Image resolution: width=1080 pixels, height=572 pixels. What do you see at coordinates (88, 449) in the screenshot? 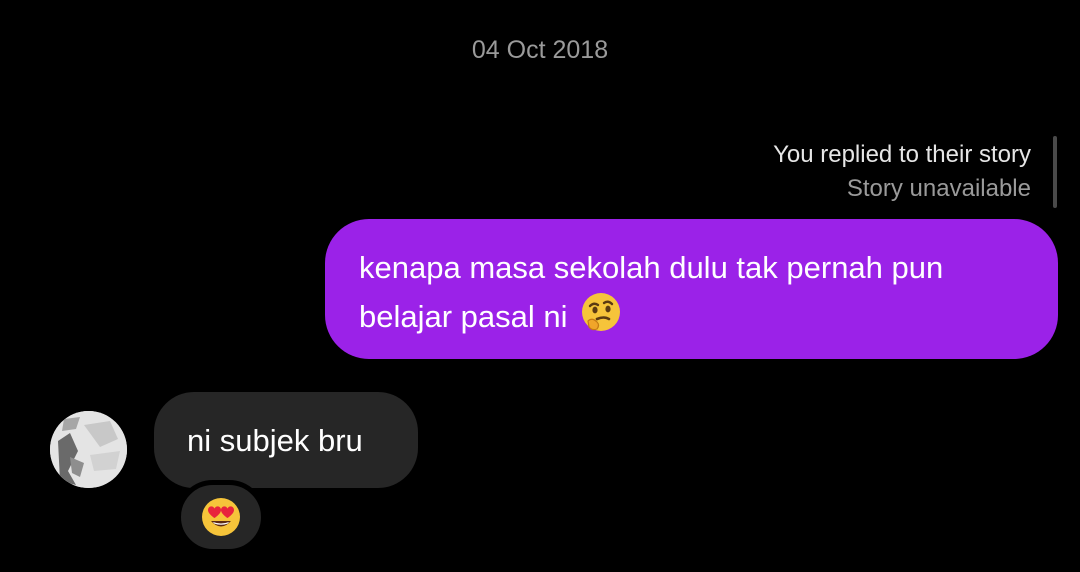
I see `contact-avatar` at bounding box center [88, 449].